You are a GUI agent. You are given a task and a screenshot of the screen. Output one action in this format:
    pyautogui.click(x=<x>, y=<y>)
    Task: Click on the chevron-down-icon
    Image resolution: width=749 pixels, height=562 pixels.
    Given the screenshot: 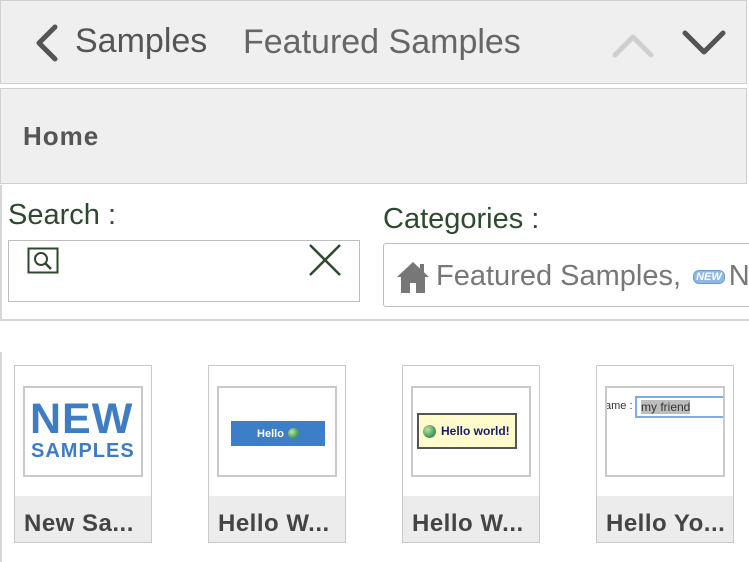 What is the action you would take?
    pyautogui.click(x=704, y=43)
    